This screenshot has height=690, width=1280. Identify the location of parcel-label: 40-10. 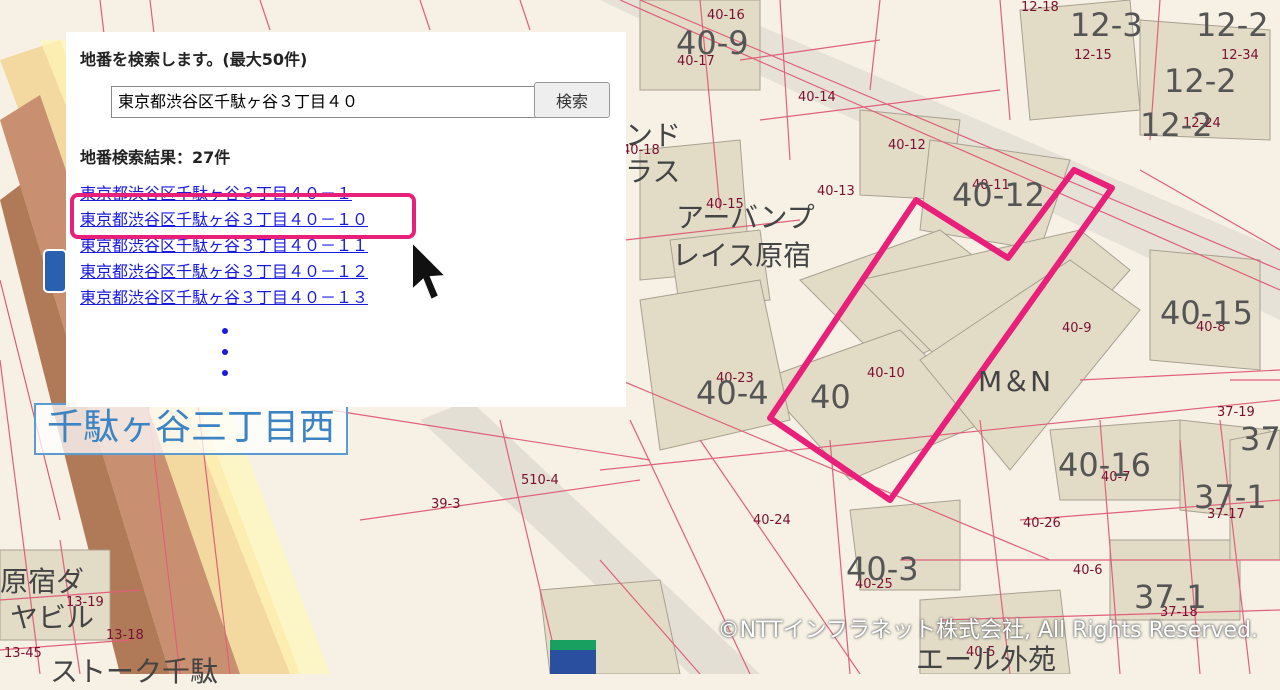
(886, 373).